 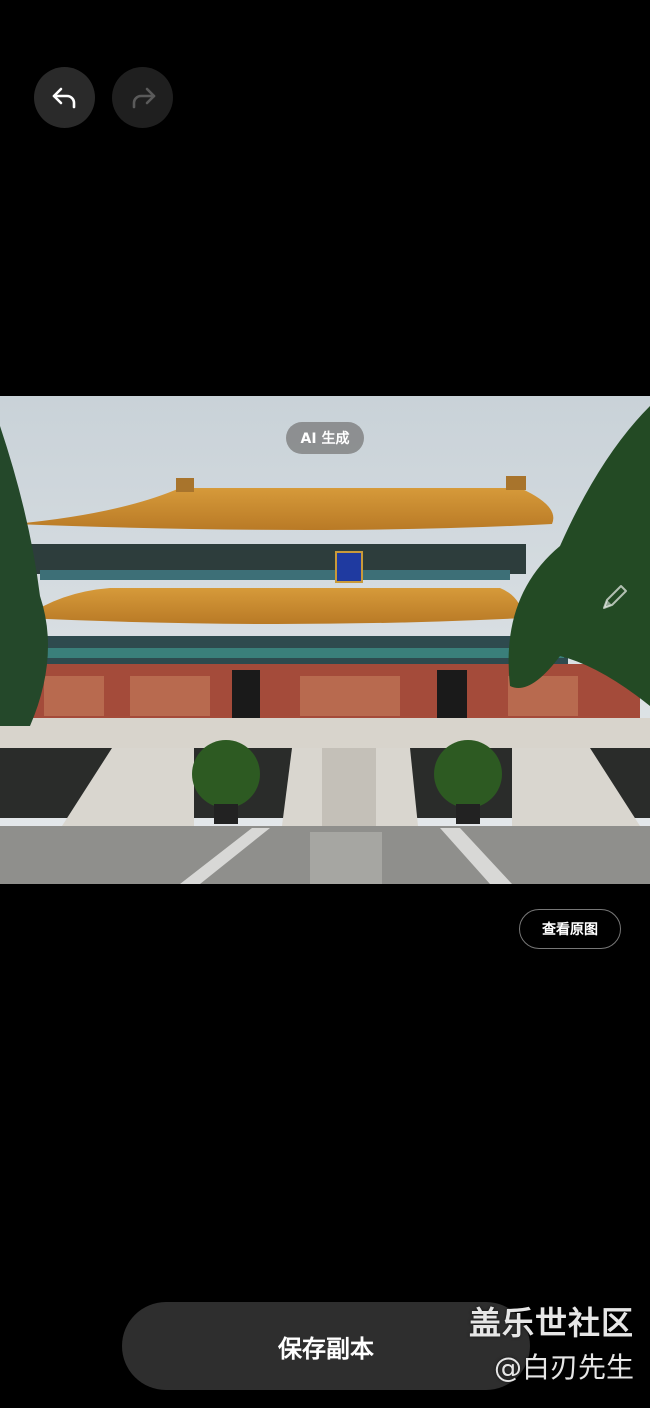 I want to click on view-original-button: 查看原图, so click(x=570, y=929).